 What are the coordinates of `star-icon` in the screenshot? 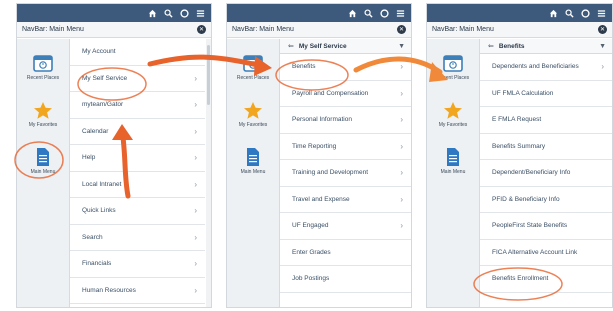 It's located at (453, 110).